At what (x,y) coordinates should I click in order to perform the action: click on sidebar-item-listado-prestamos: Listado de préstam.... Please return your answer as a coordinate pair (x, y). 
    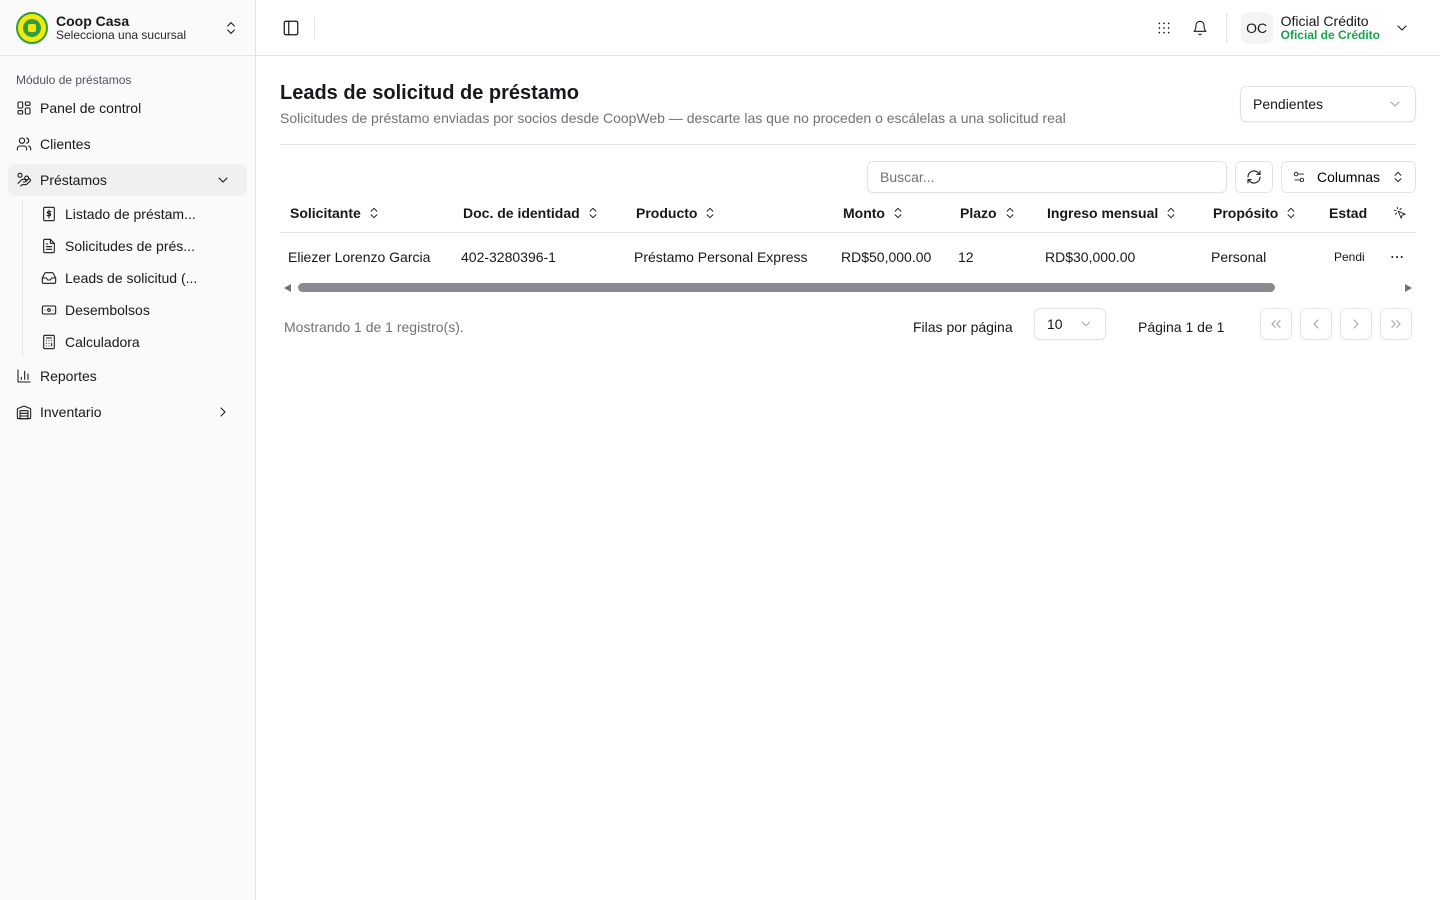
    Looking at the image, I should click on (136, 214).